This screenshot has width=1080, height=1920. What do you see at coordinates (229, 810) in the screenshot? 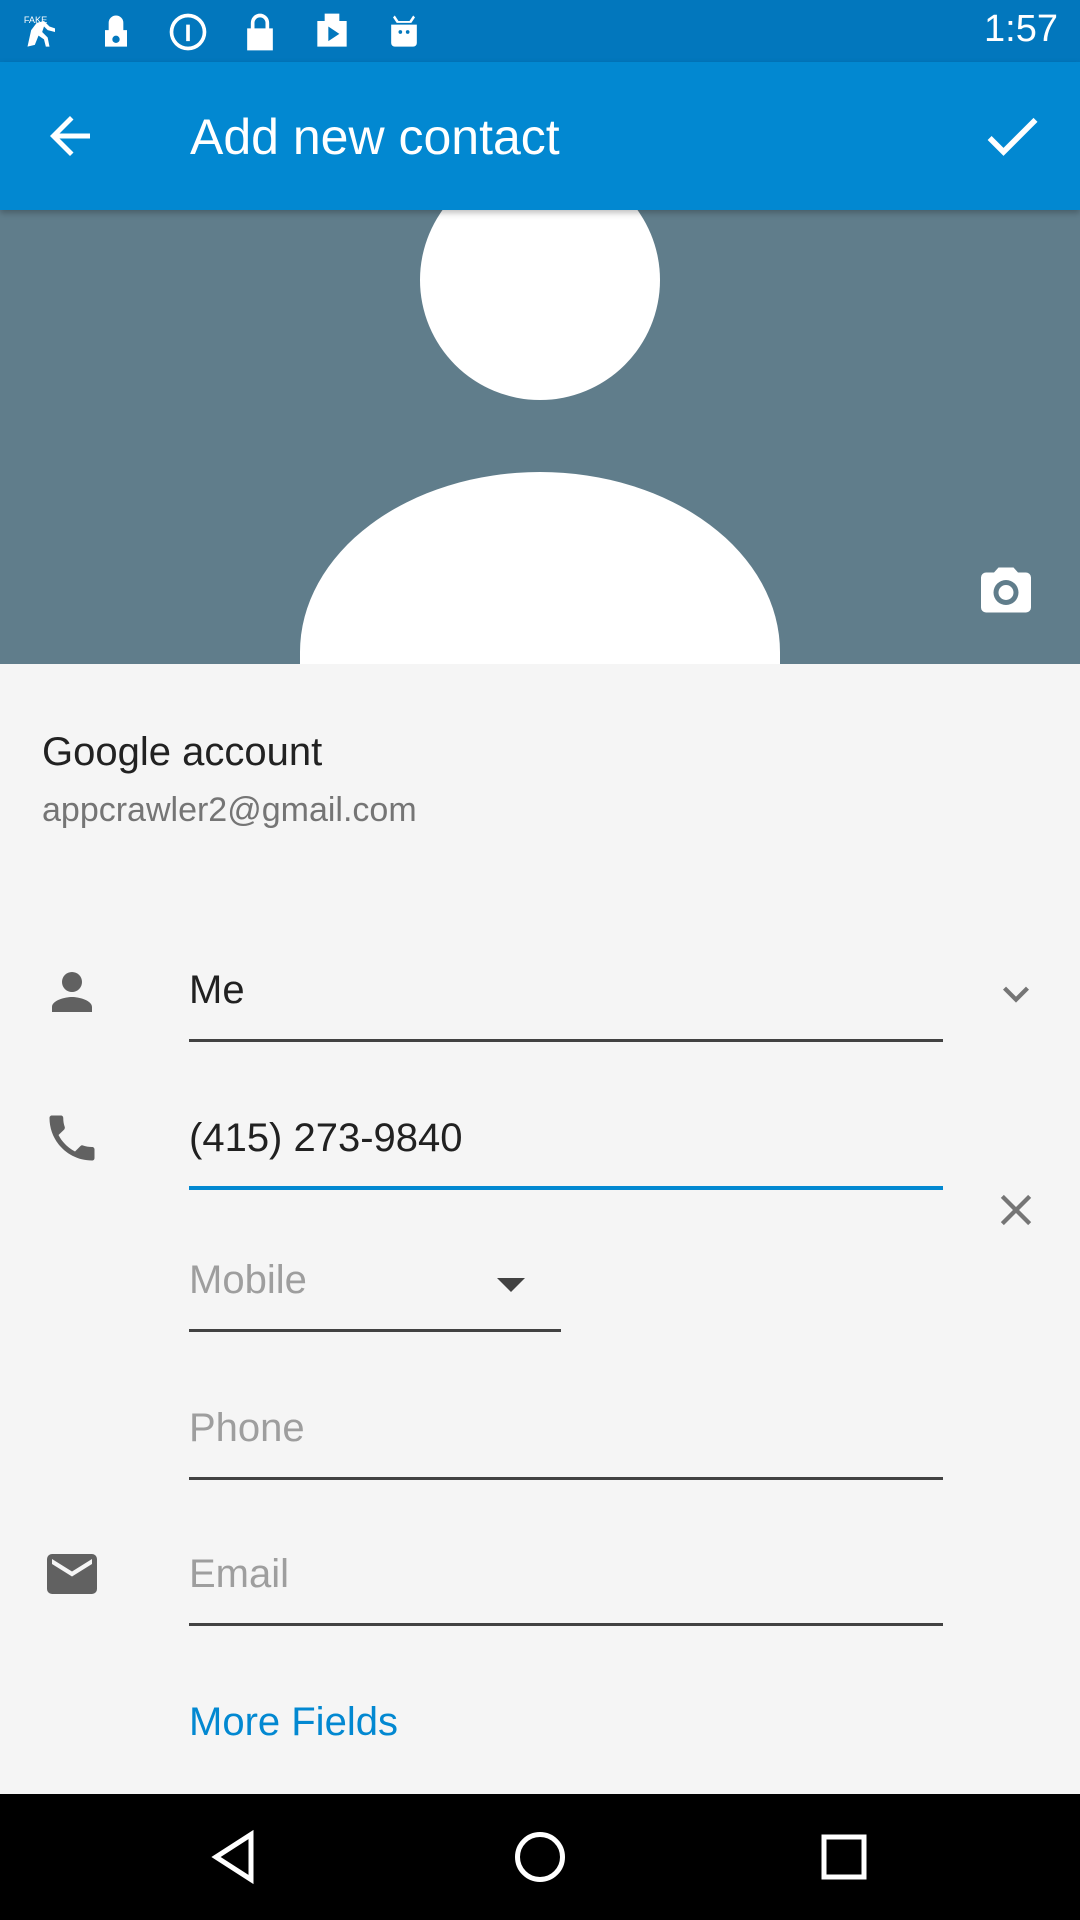
I see `account-email: appcrawler2@gmail.com` at bounding box center [229, 810].